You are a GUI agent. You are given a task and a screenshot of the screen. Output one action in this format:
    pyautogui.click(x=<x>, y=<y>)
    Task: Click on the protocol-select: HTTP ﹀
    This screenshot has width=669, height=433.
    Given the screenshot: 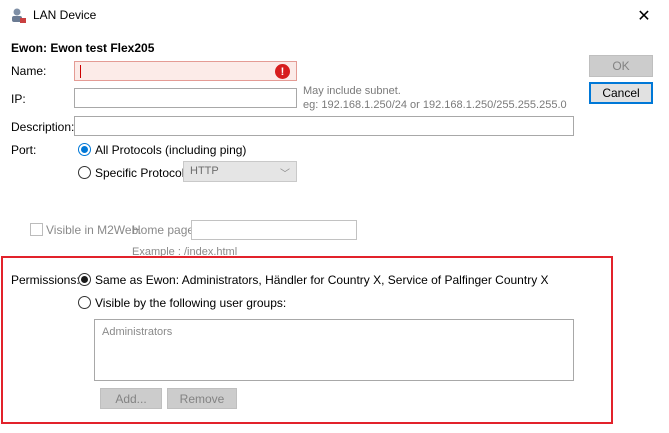 What is the action you would take?
    pyautogui.click(x=240, y=171)
    